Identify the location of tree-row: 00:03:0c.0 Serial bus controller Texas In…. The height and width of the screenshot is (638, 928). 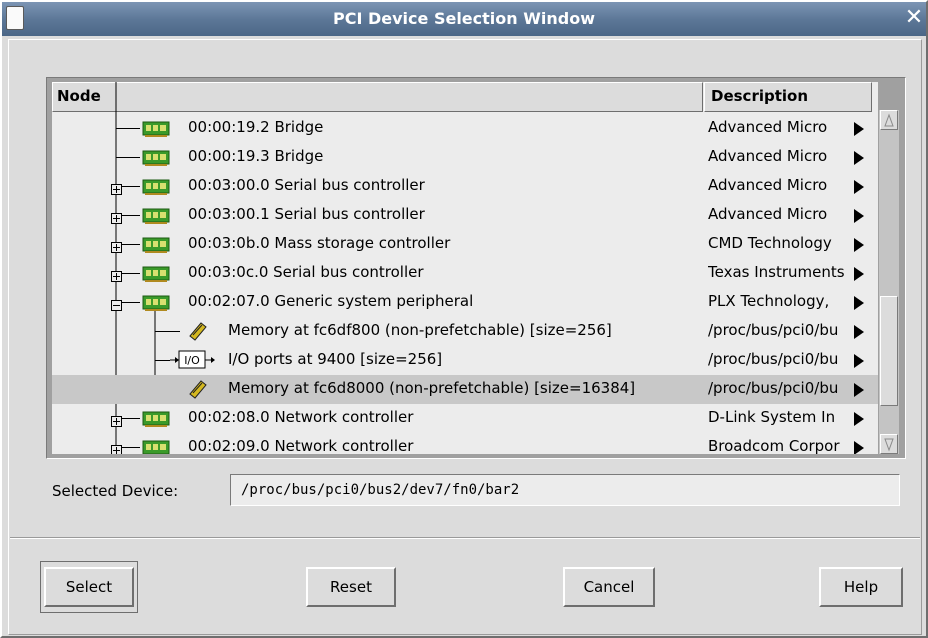
(465, 273).